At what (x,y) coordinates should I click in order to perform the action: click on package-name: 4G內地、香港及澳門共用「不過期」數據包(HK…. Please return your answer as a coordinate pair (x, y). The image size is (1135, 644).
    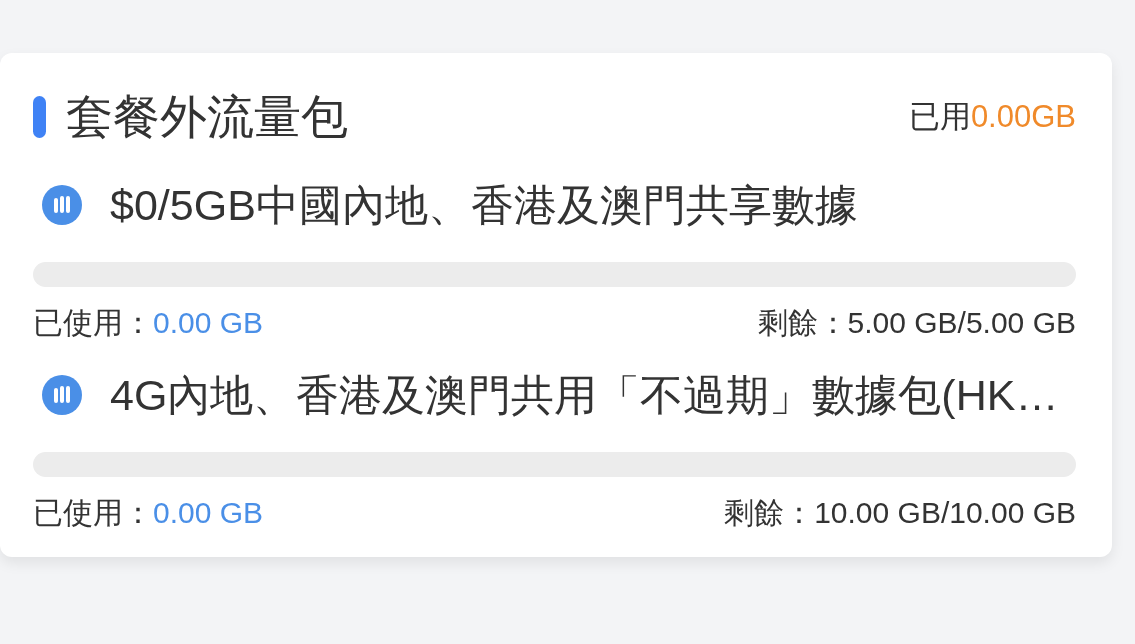
    Looking at the image, I should click on (584, 395).